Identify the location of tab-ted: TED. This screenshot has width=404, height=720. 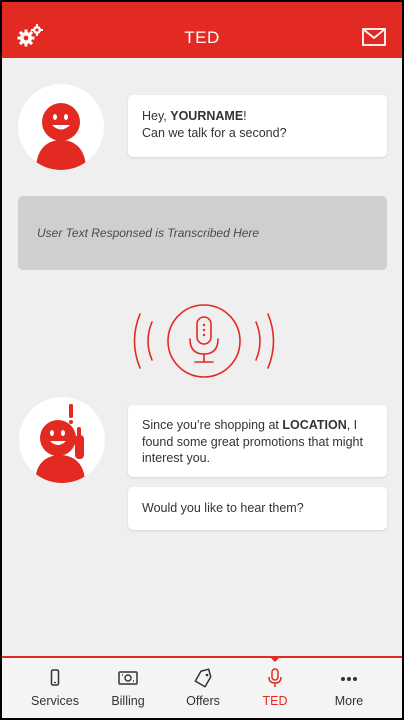
(275, 687).